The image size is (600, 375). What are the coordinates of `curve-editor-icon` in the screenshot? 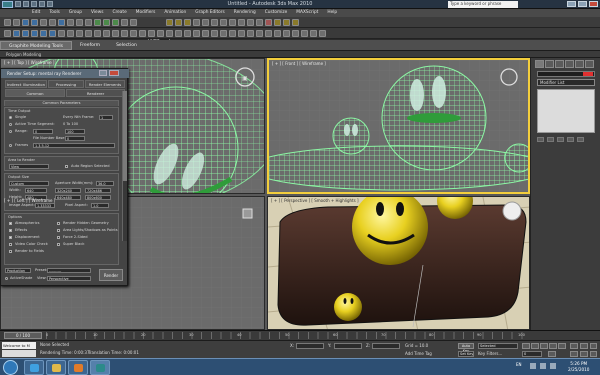 It's located at (250, 22).